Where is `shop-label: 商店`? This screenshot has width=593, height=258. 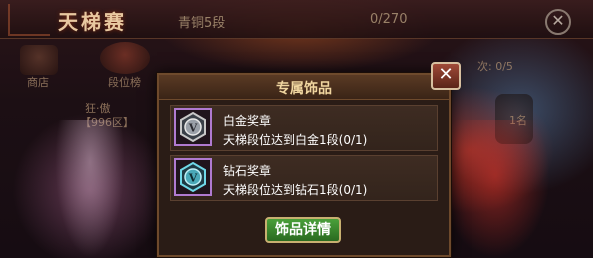
shop-label: 商店 is located at coordinates (38, 82).